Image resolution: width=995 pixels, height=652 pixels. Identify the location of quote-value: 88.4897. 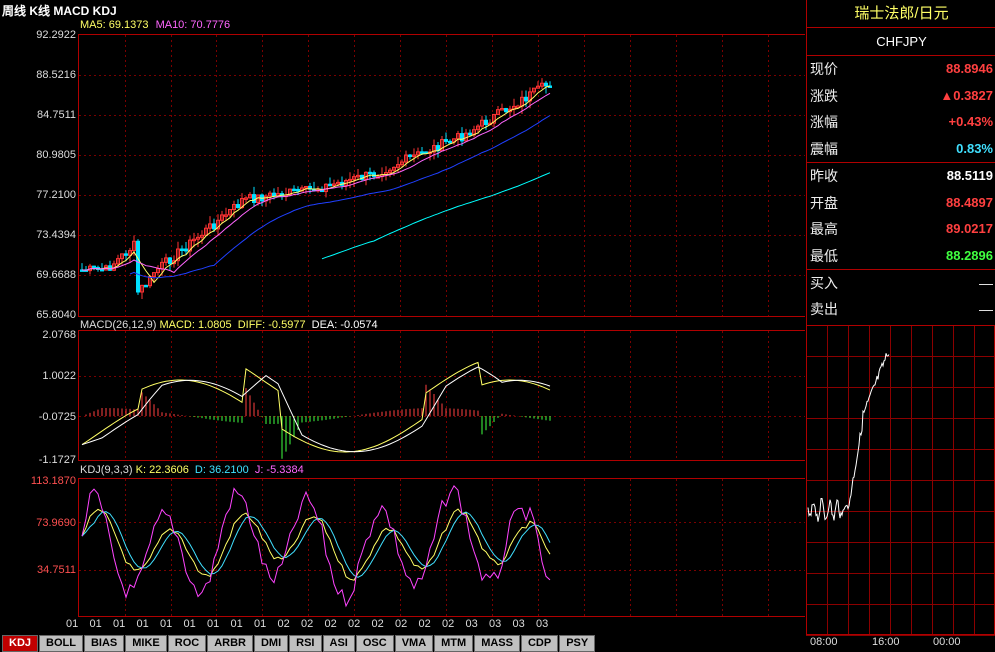
(969, 202).